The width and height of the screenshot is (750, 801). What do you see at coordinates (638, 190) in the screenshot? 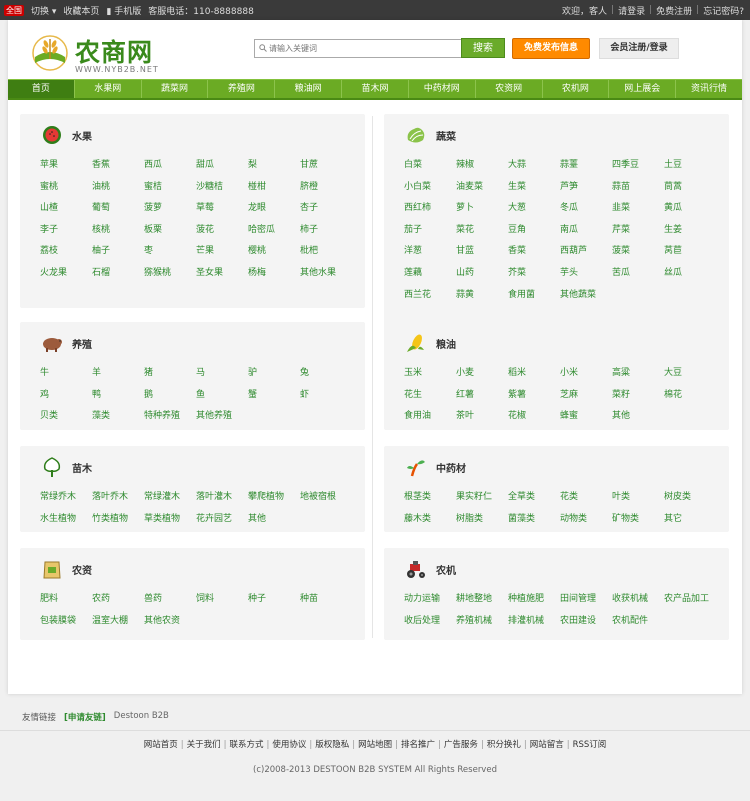
I see `category-link: 蒜苗` at bounding box center [638, 190].